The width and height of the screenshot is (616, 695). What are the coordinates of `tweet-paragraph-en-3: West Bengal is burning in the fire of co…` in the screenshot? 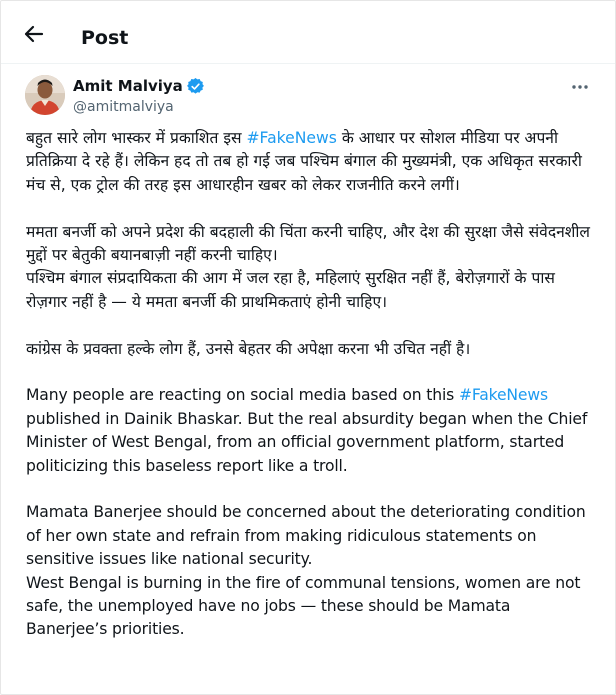 It's located at (303, 606).